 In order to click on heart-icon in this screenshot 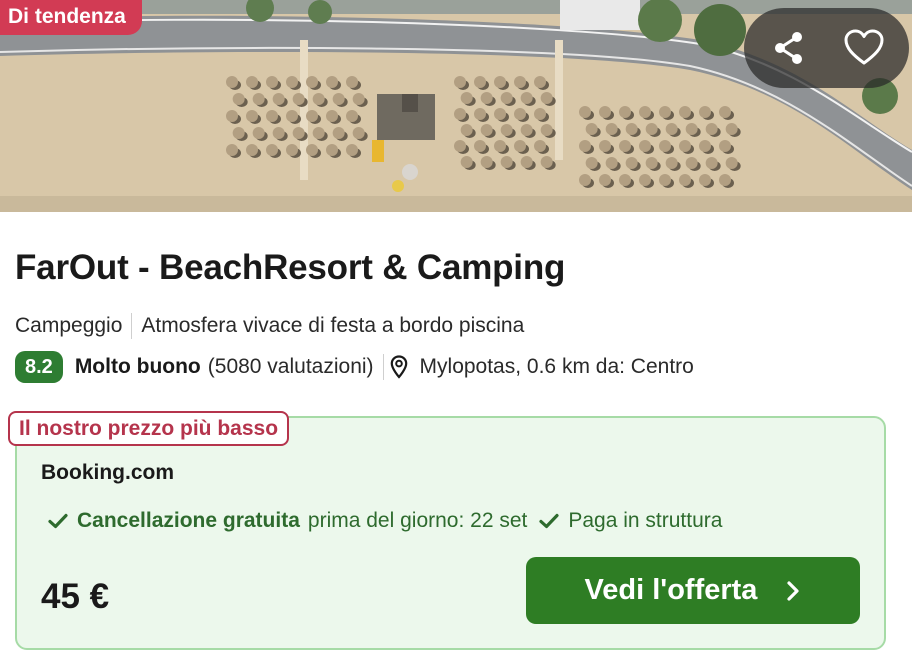, I will do `click(864, 47)`.